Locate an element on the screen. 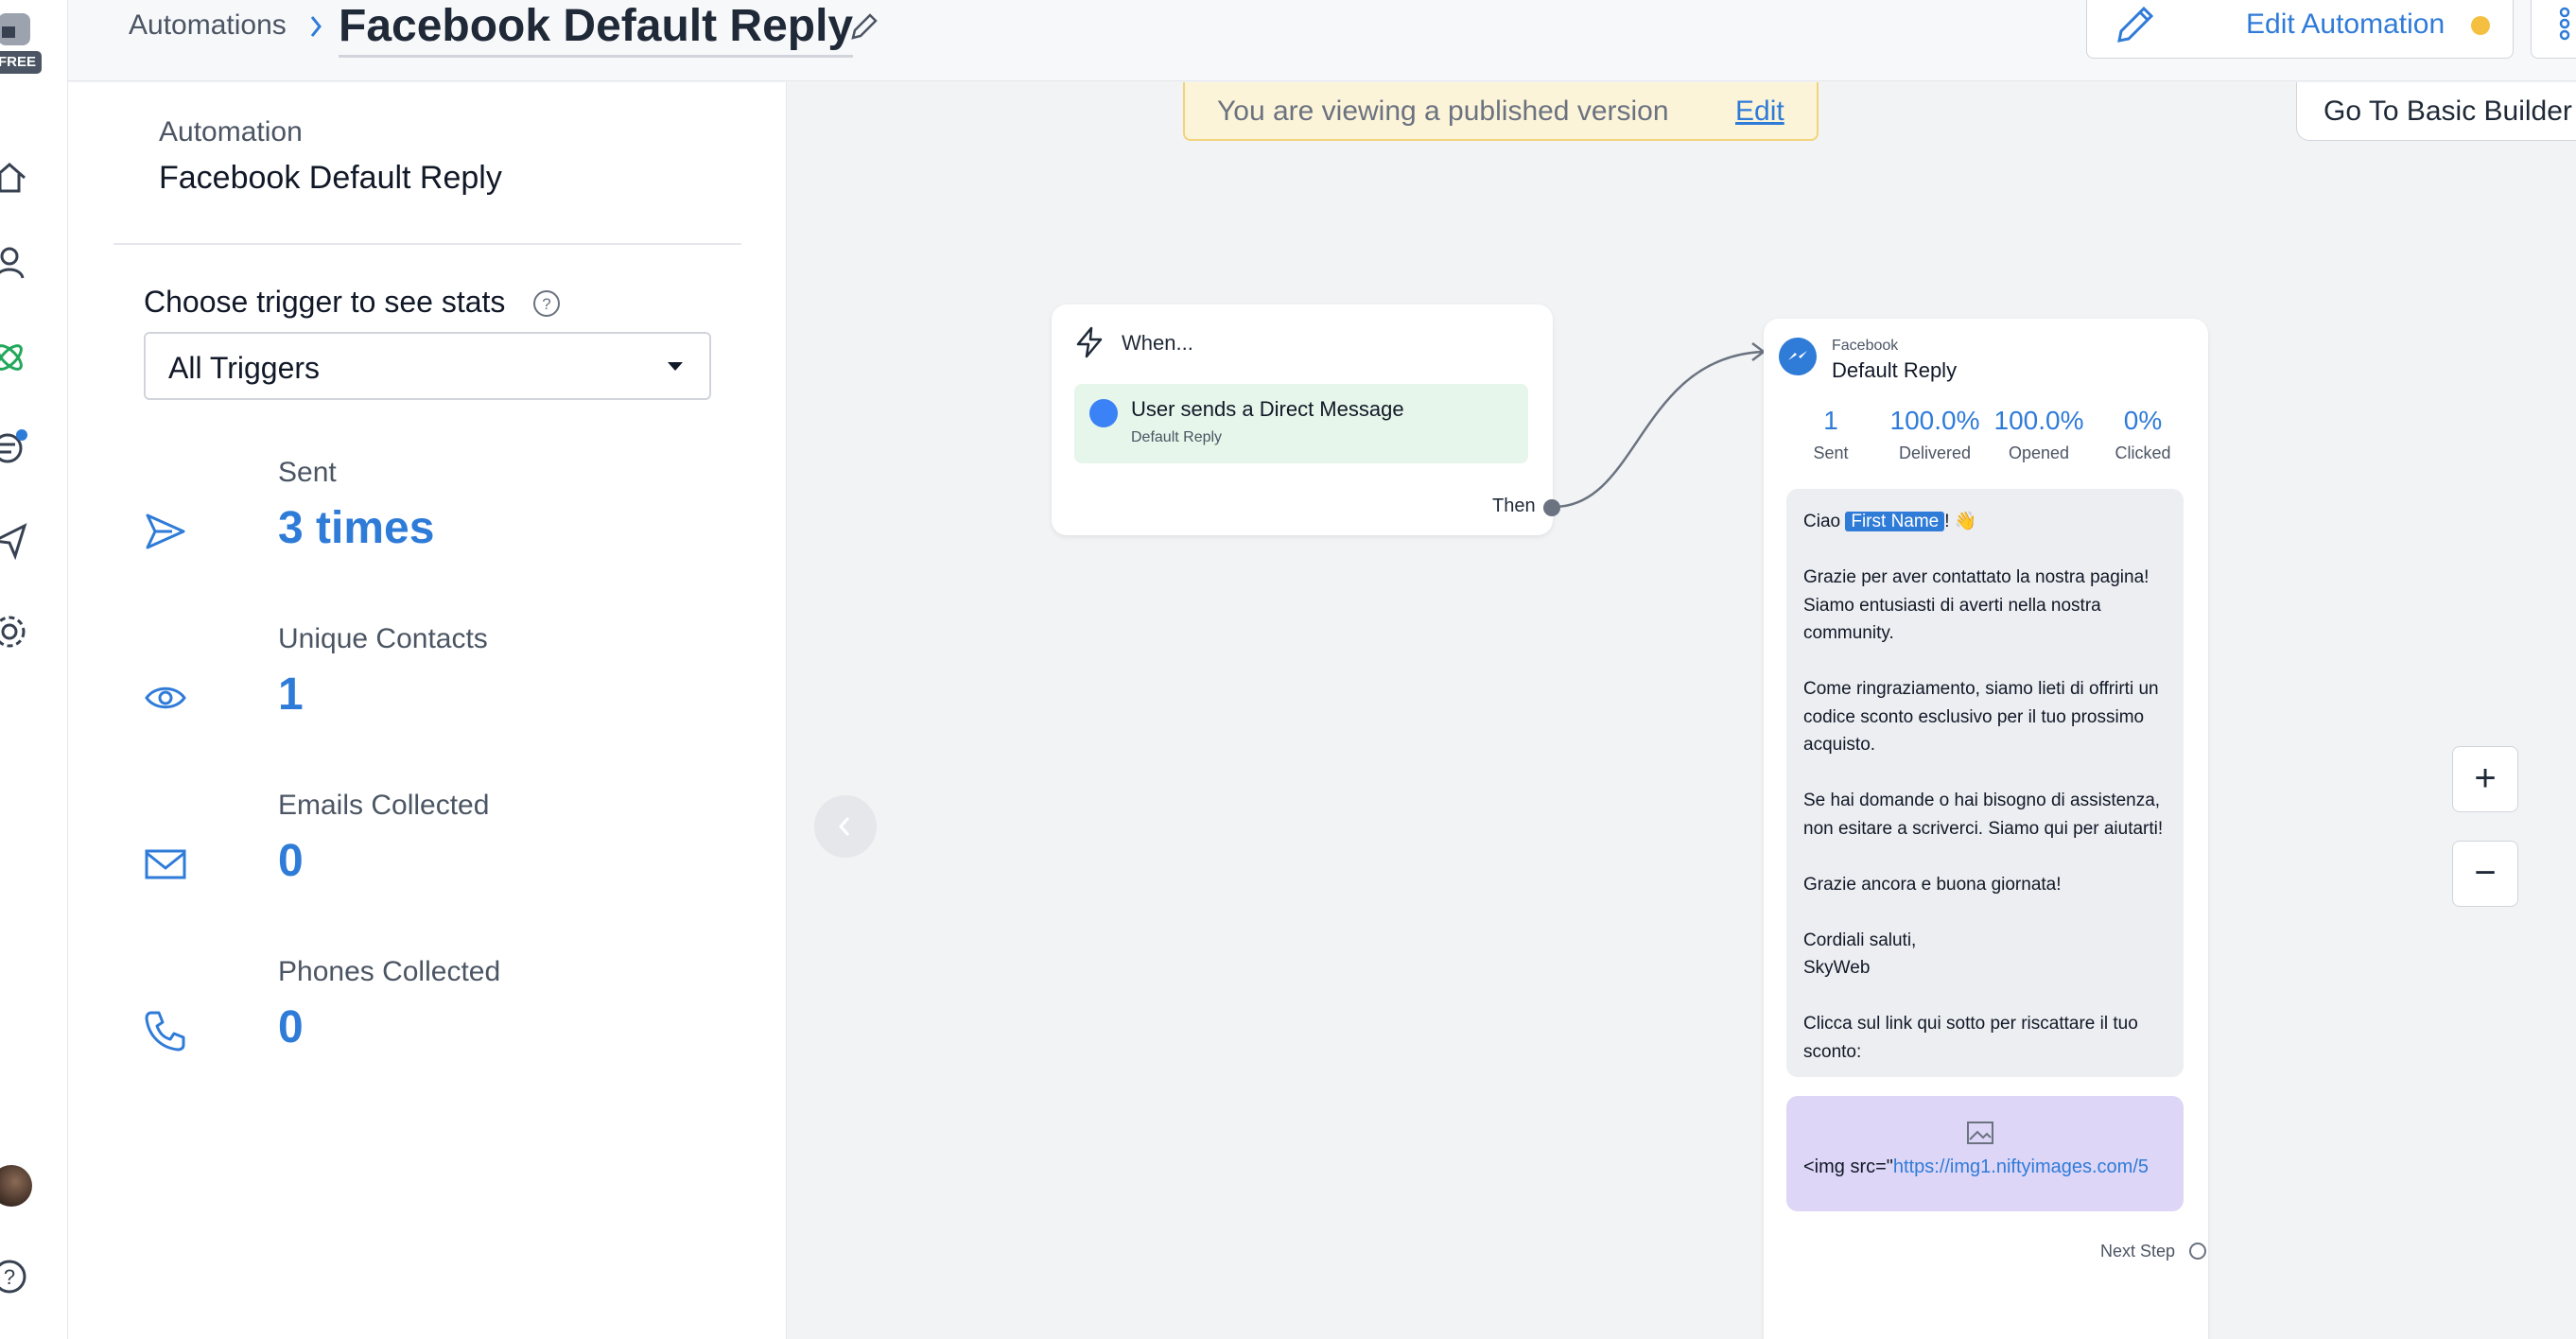  eye-icon is located at coordinates (165, 698).